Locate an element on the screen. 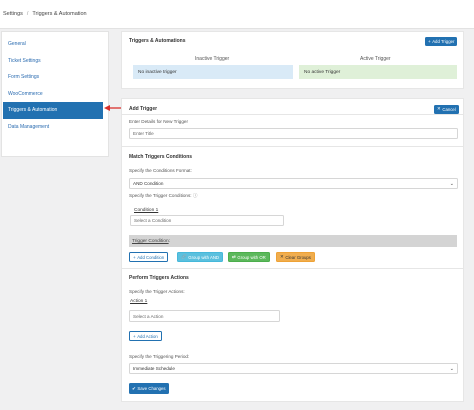  sidebar-item-data-management: Data Management is located at coordinates (55, 127).